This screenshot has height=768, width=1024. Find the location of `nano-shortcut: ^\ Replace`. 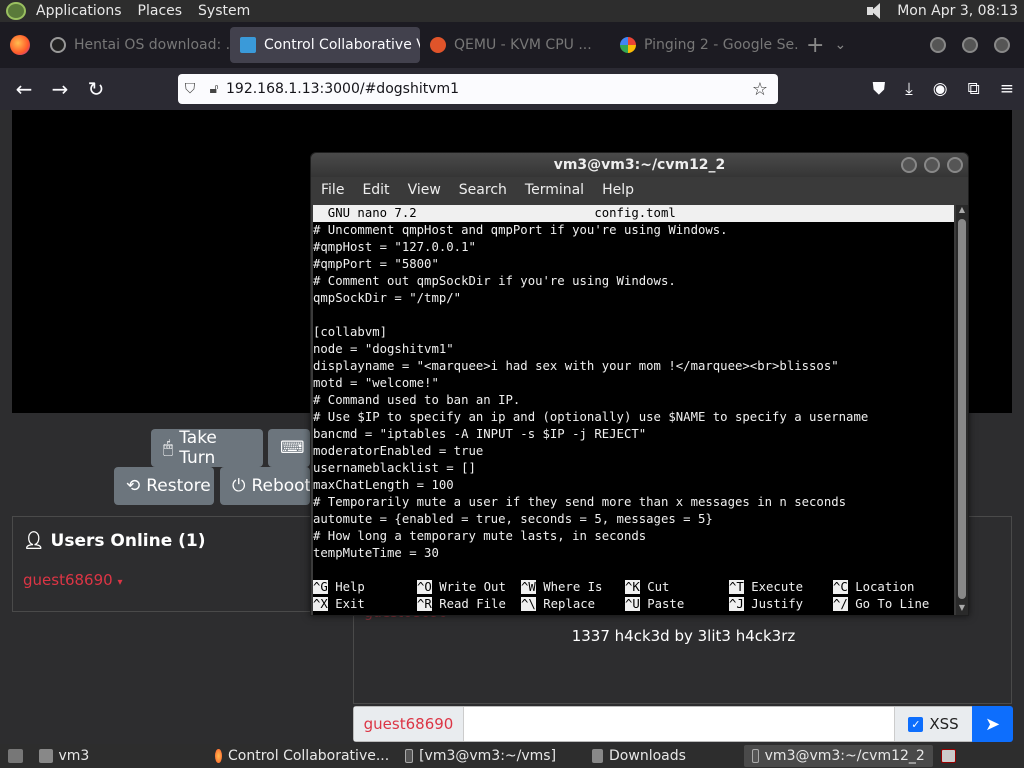

nano-shortcut: ^\ Replace is located at coordinates (573, 604).